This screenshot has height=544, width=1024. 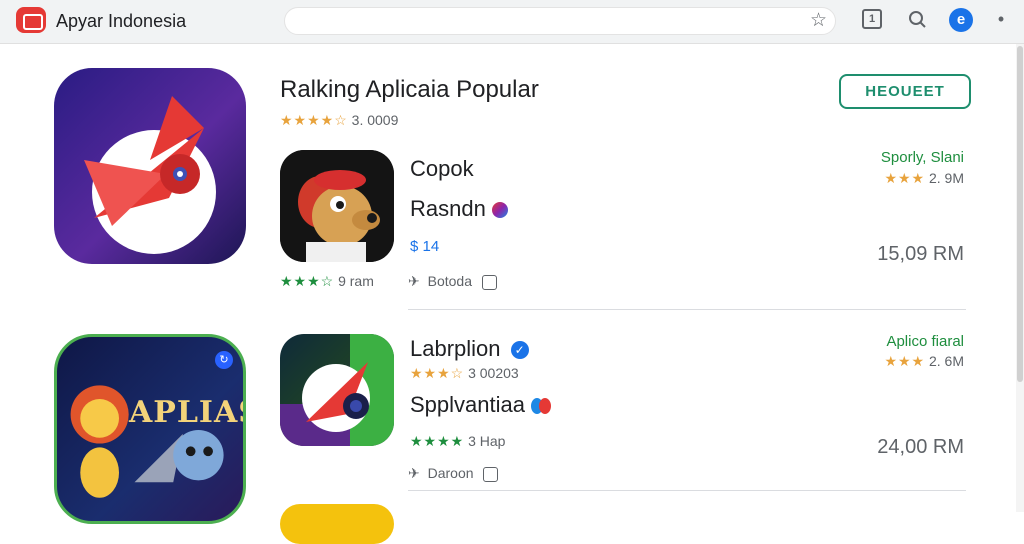 What do you see at coordinates (409, 89) in the screenshot?
I see `section-title: Ralking Aplicaia Popular` at bounding box center [409, 89].